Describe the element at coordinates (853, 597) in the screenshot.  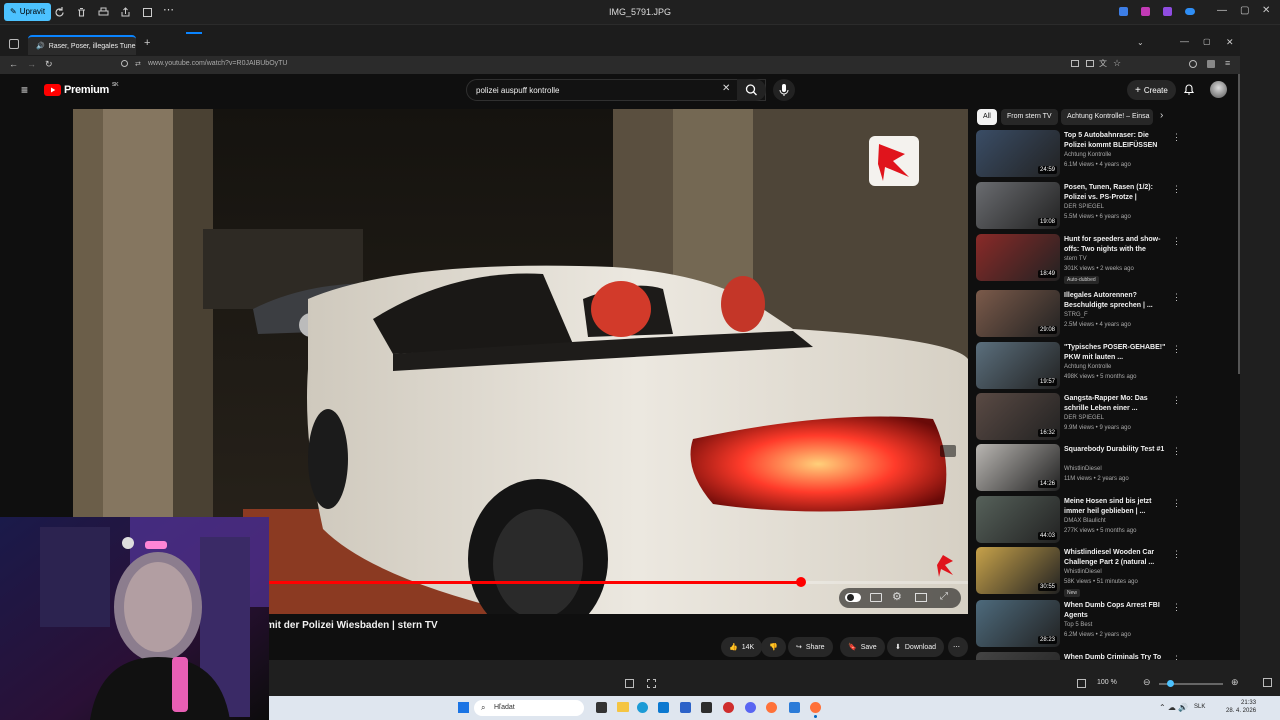
I see `autoplay-toggle` at that location.